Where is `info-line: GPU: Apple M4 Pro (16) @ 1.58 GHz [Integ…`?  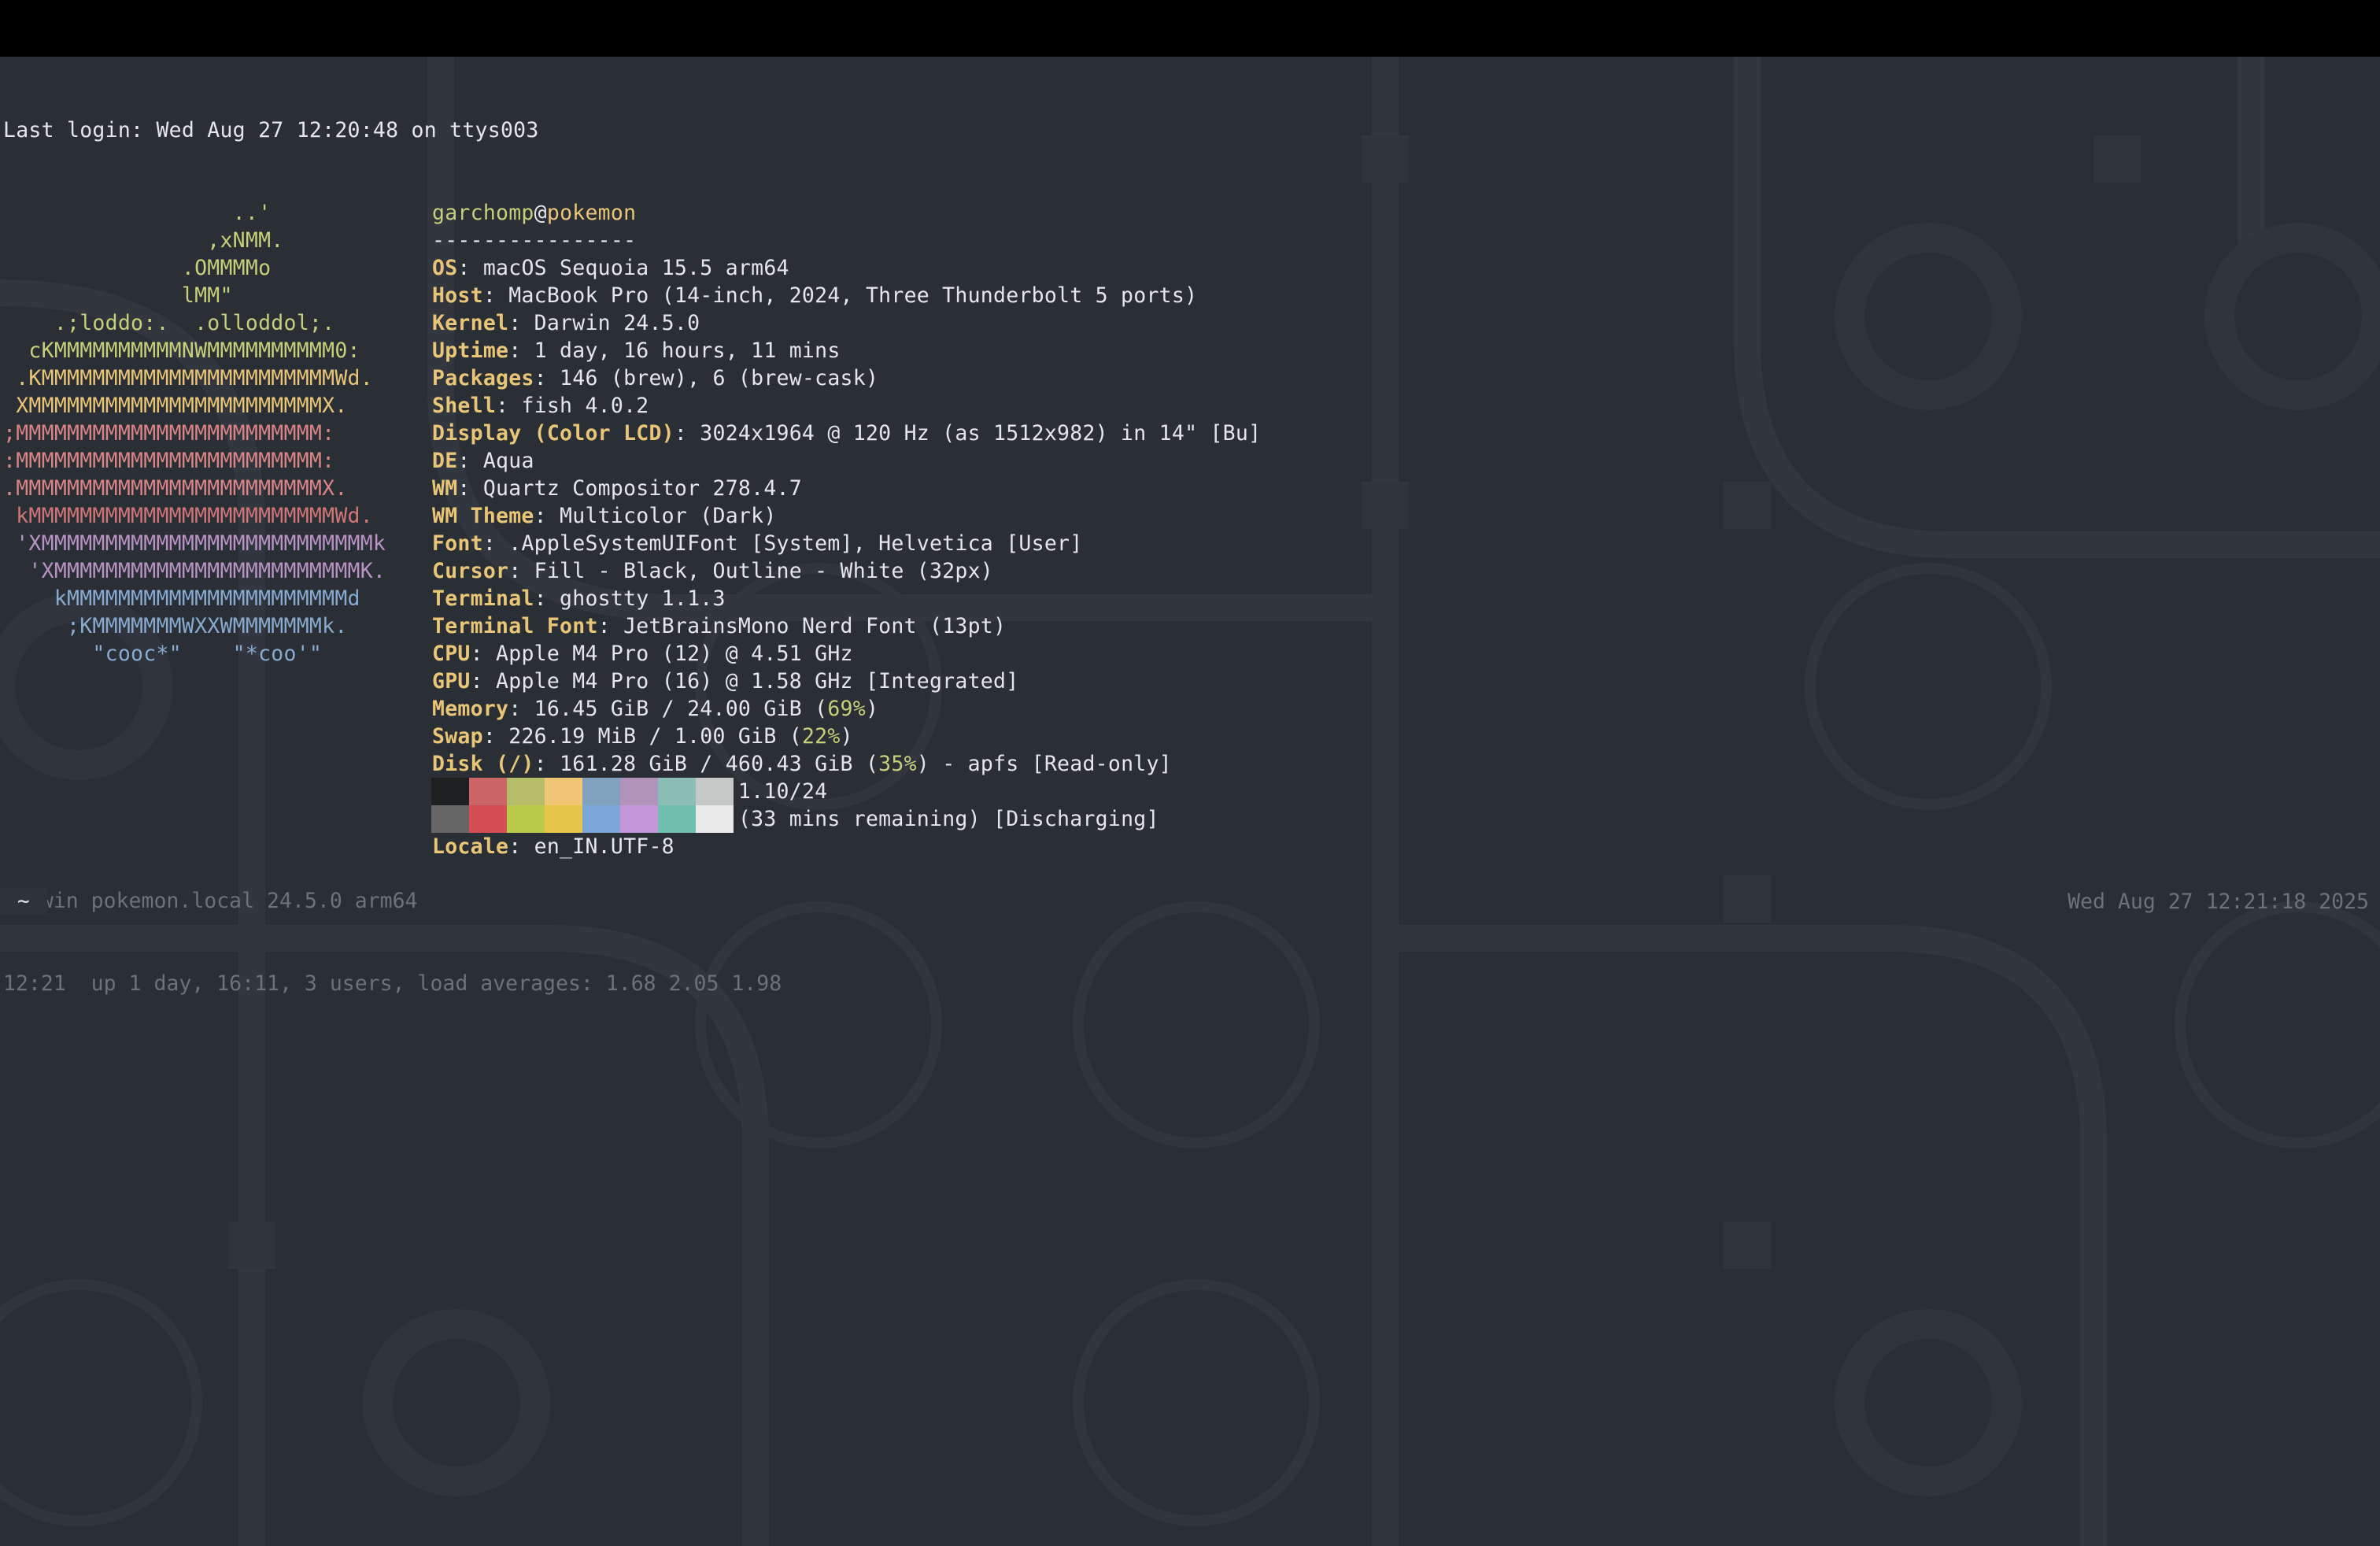 info-line: GPU: Apple M4 Pro (16) @ 1.58 GHz [Integ… is located at coordinates (846, 681).